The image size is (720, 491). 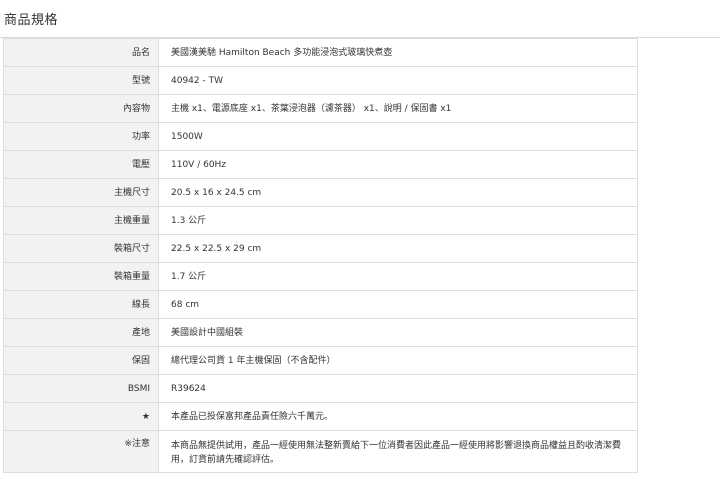 I want to click on spec-value: 68 cm, so click(x=398, y=304).